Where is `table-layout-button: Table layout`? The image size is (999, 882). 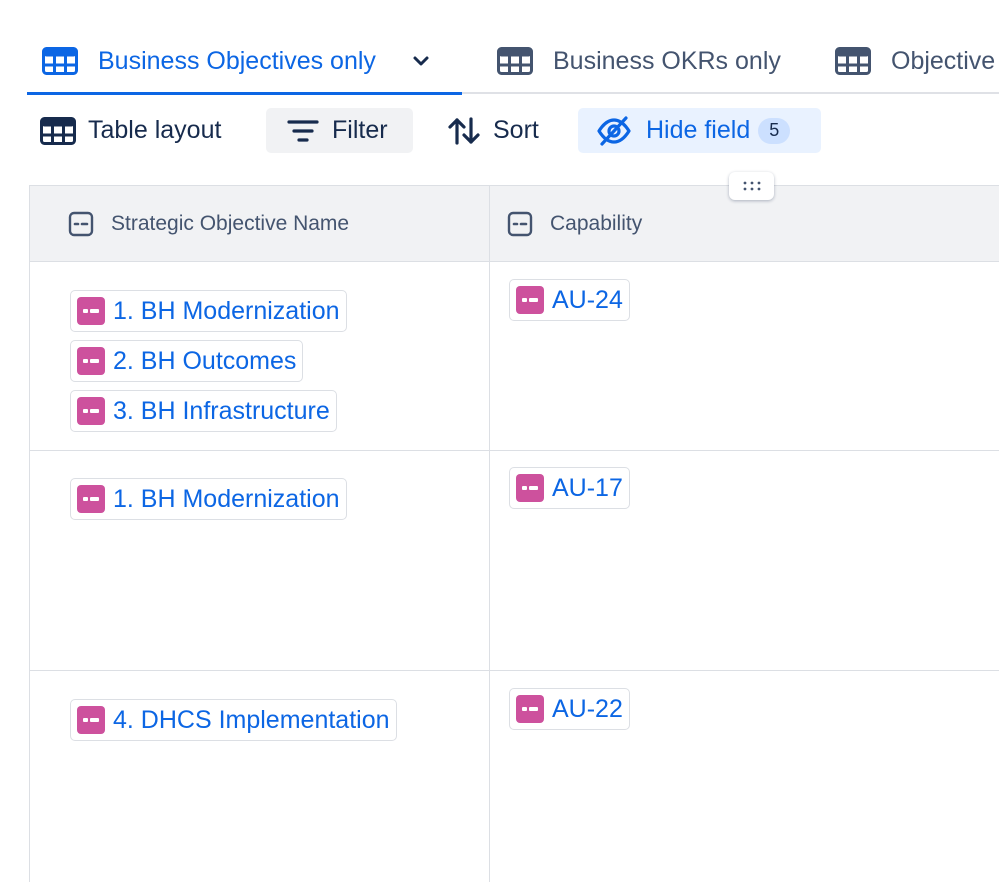 table-layout-button: Table layout is located at coordinates (130, 130).